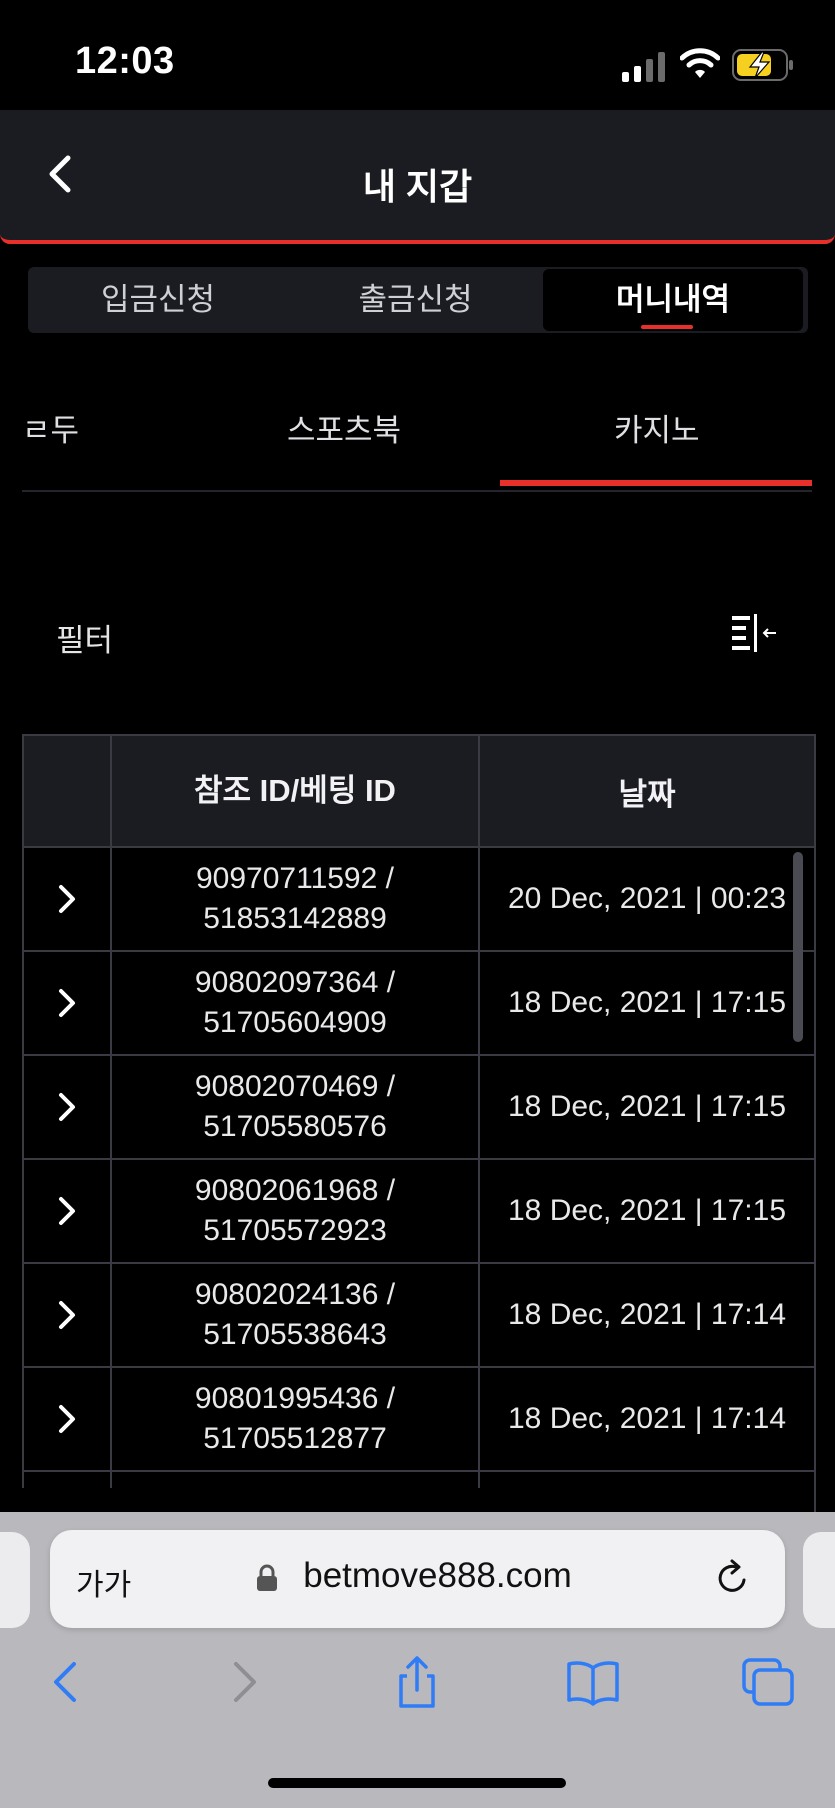  What do you see at coordinates (656, 483) in the screenshot?
I see `active-subtab-indicator` at bounding box center [656, 483].